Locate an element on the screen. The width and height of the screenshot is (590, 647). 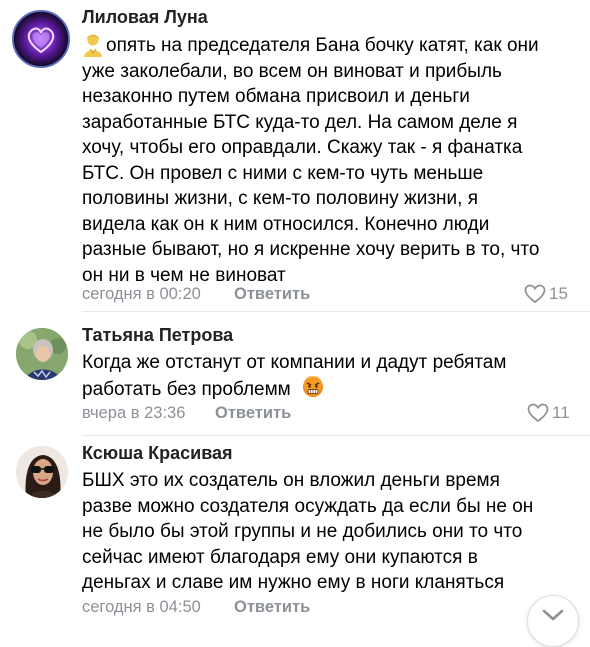
girl-photo-avatar-image is located at coordinates (42, 472).